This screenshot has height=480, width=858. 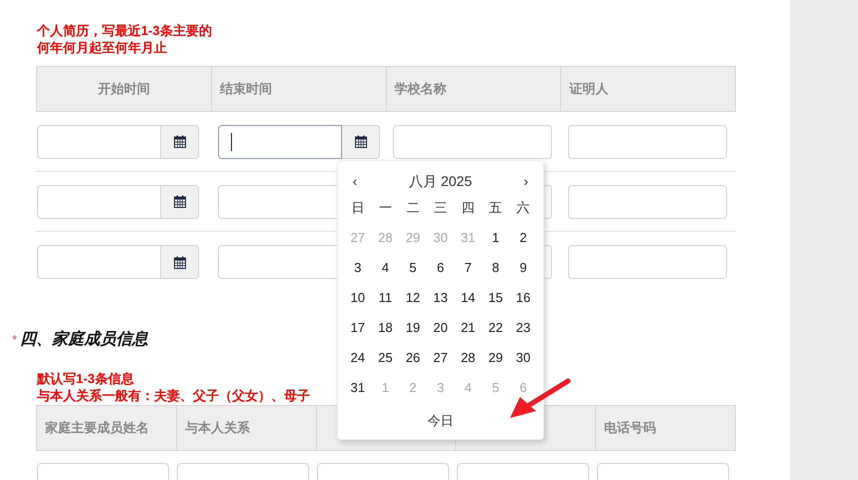 I want to click on calendar-day: 1, so click(x=496, y=238).